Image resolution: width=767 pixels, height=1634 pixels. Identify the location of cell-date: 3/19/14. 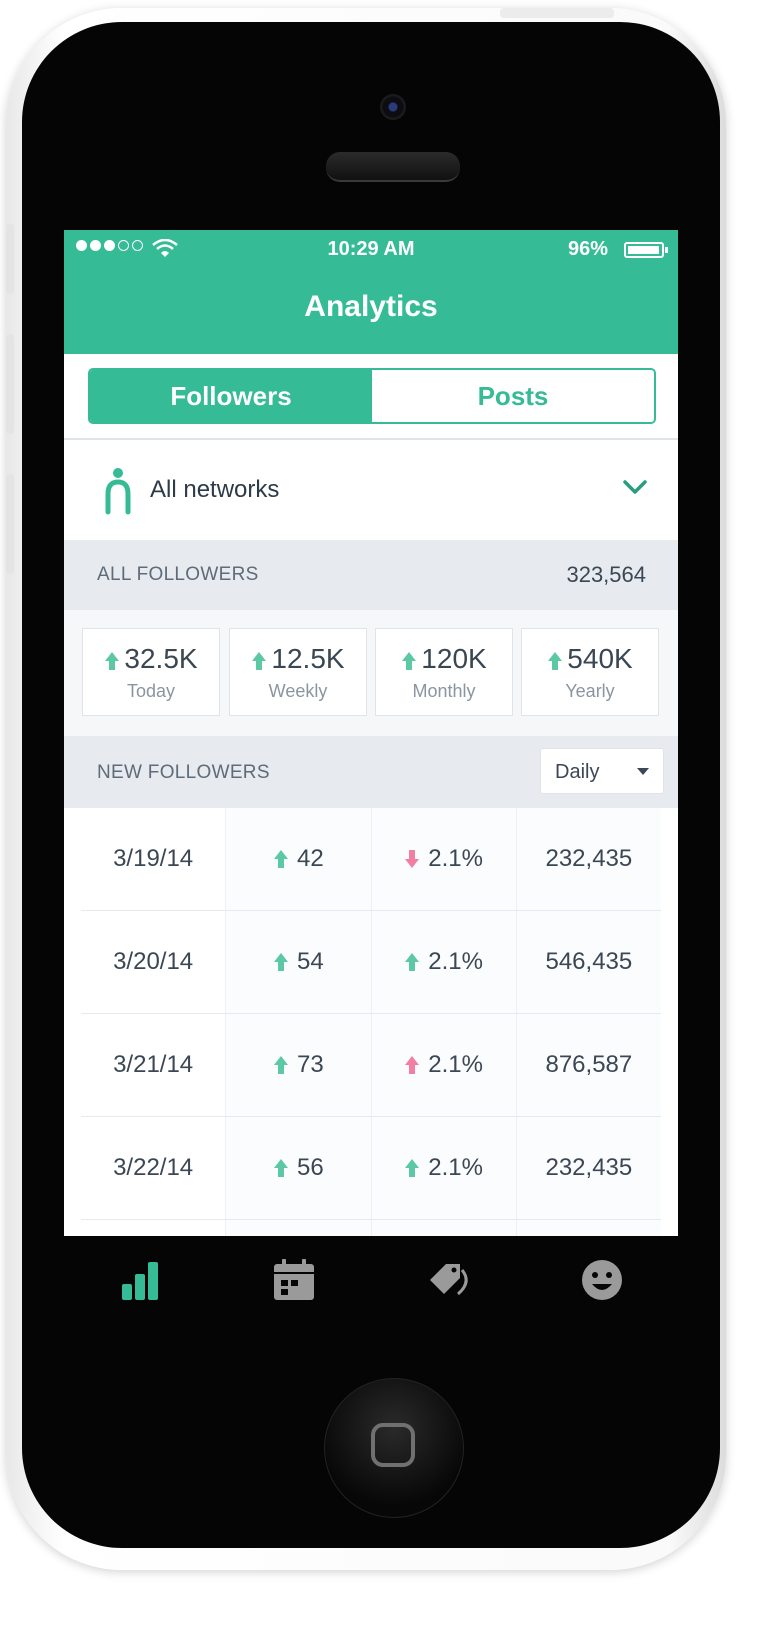
(154, 859).